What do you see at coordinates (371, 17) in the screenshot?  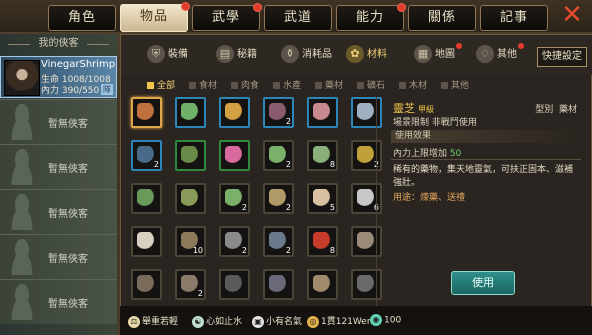 I see `tab-abilities: 能力` at bounding box center [371, 17].